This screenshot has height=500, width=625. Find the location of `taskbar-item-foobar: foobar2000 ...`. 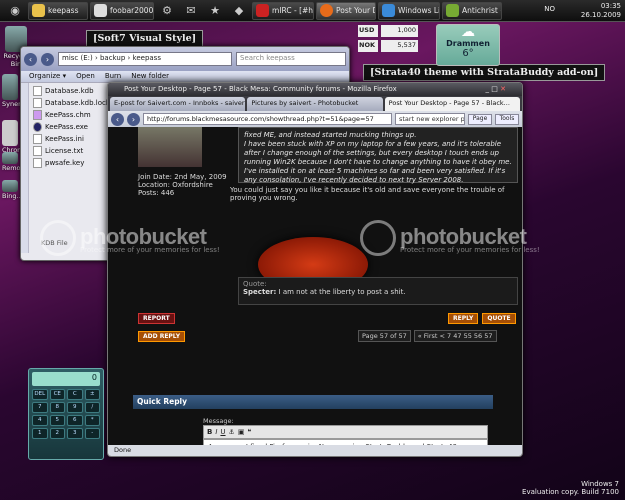

taskbar-item-foobar: foobar2000 ... is located at coordinates (122, 10).